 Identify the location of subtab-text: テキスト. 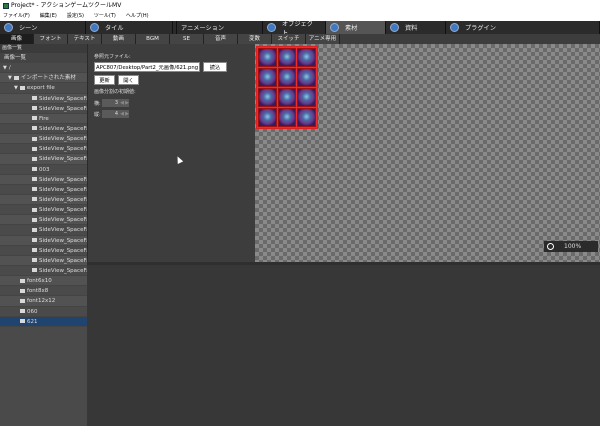
(85, 39).